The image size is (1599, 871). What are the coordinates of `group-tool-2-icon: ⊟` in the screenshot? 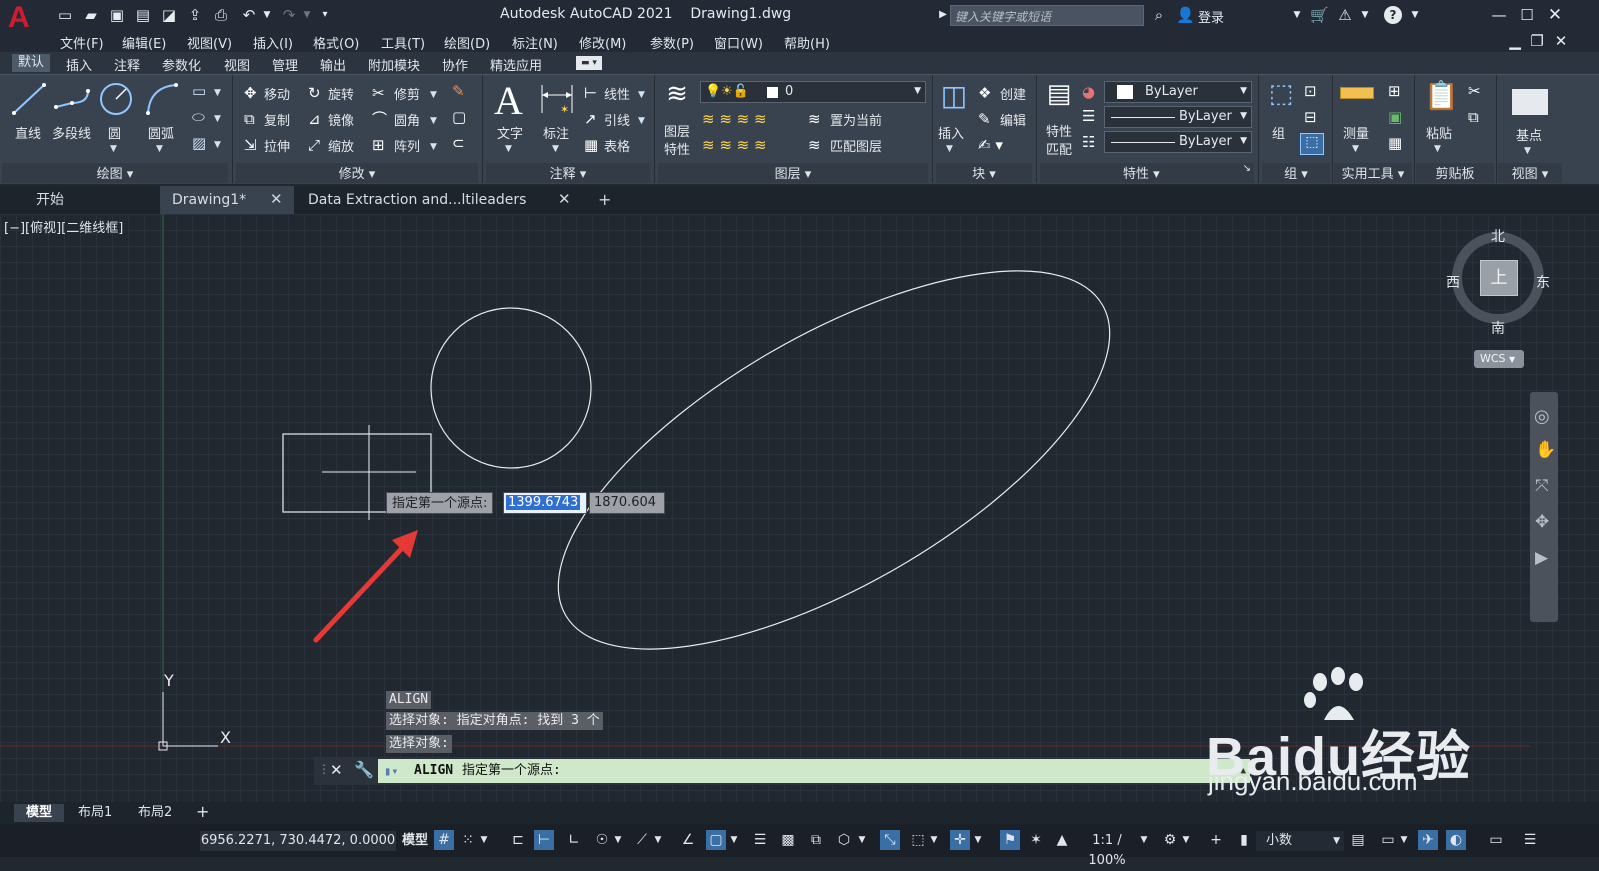 It's located at (1310, 117).